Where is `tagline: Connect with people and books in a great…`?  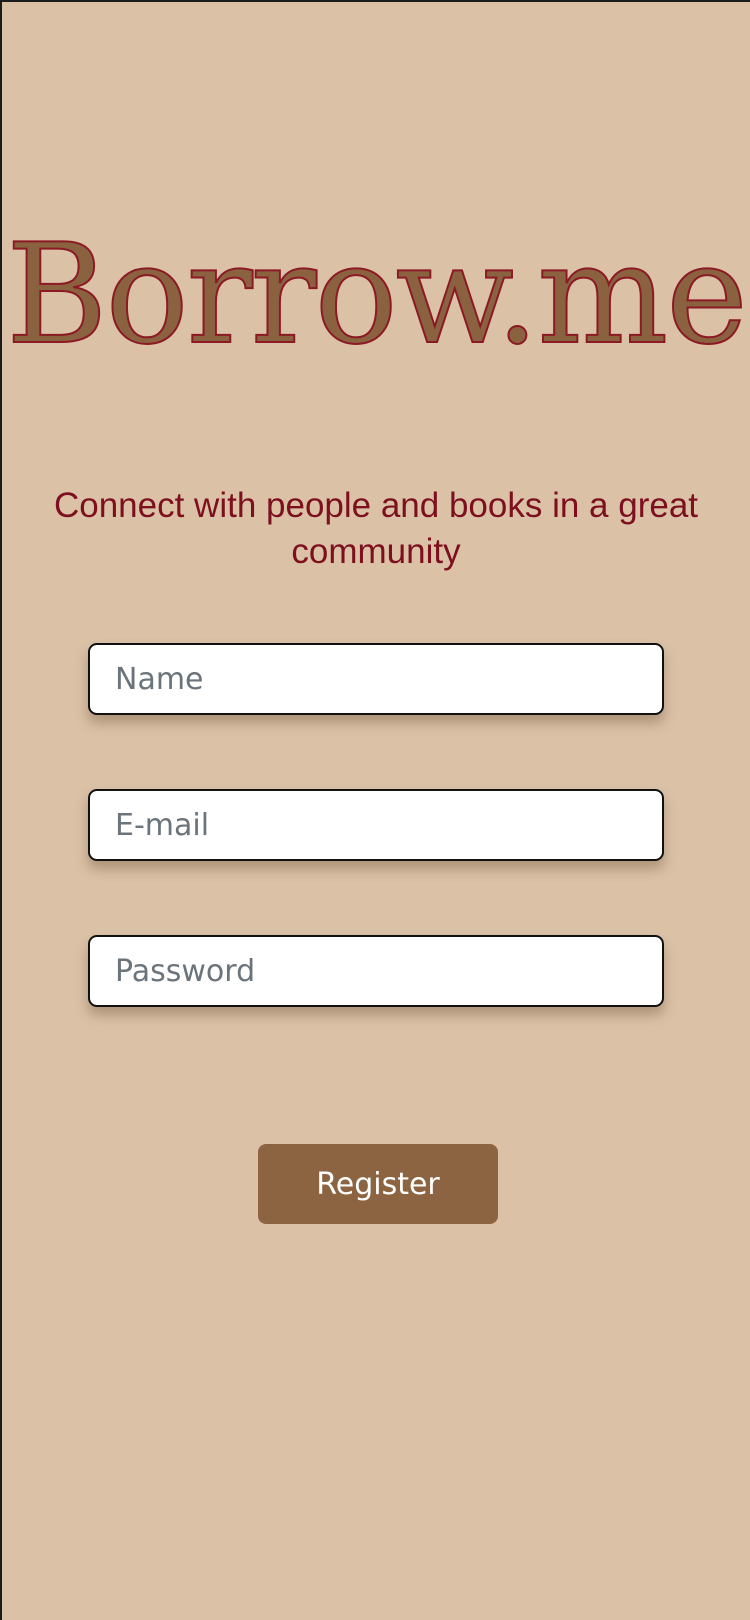
tagline: Connect with people and books in a great… is located at coordinates (376, 528).